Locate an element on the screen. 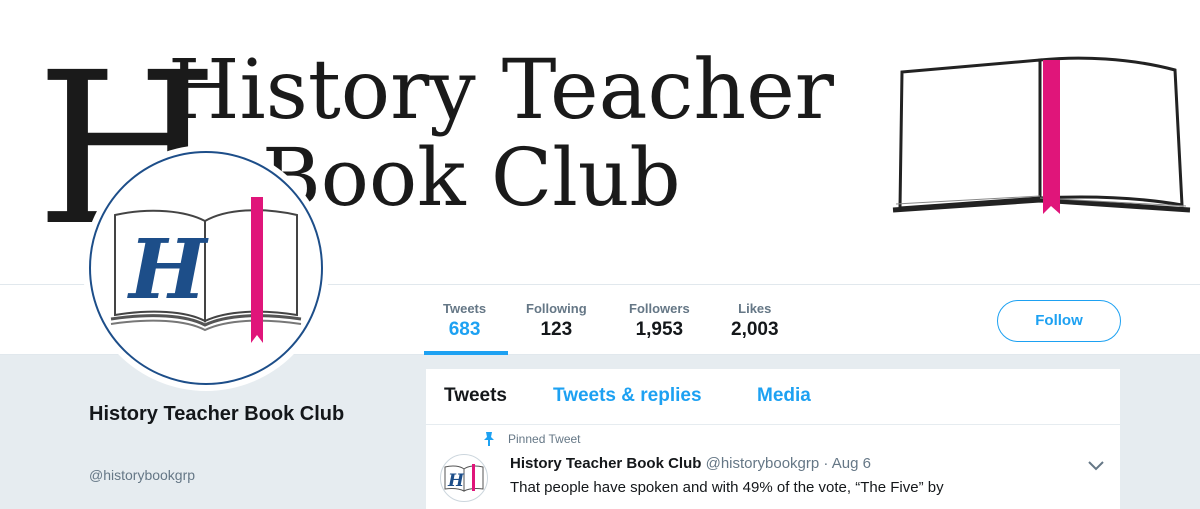  stat-value: 2,003 is located at coordinates (755, 329).